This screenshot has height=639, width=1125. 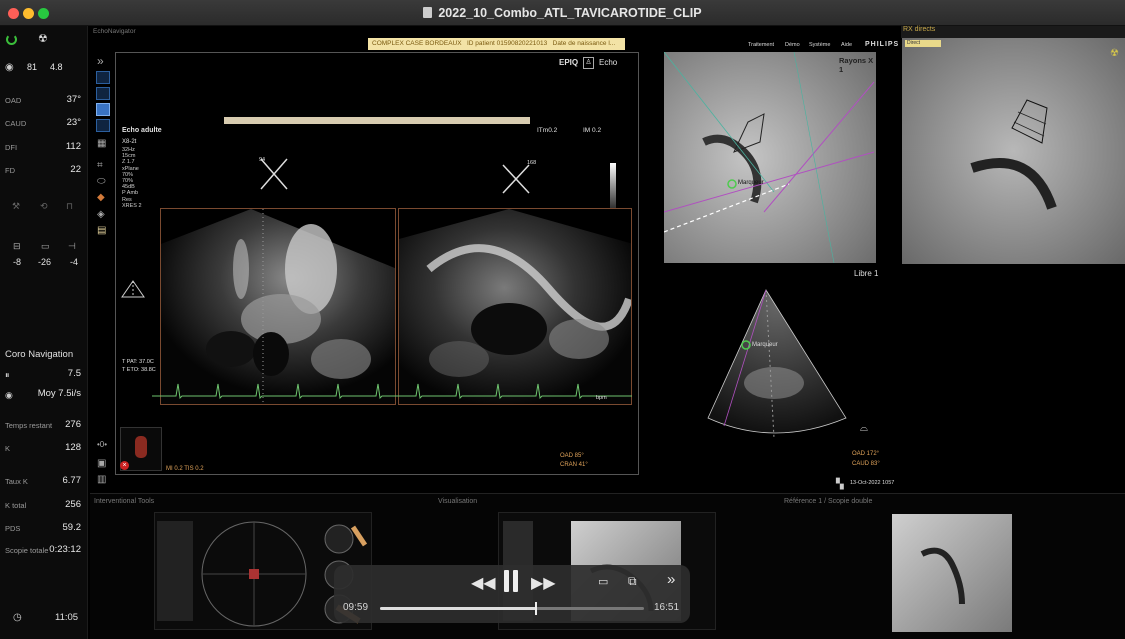 I want to click on menu-demo: Démo, so click(x=792, y=45).